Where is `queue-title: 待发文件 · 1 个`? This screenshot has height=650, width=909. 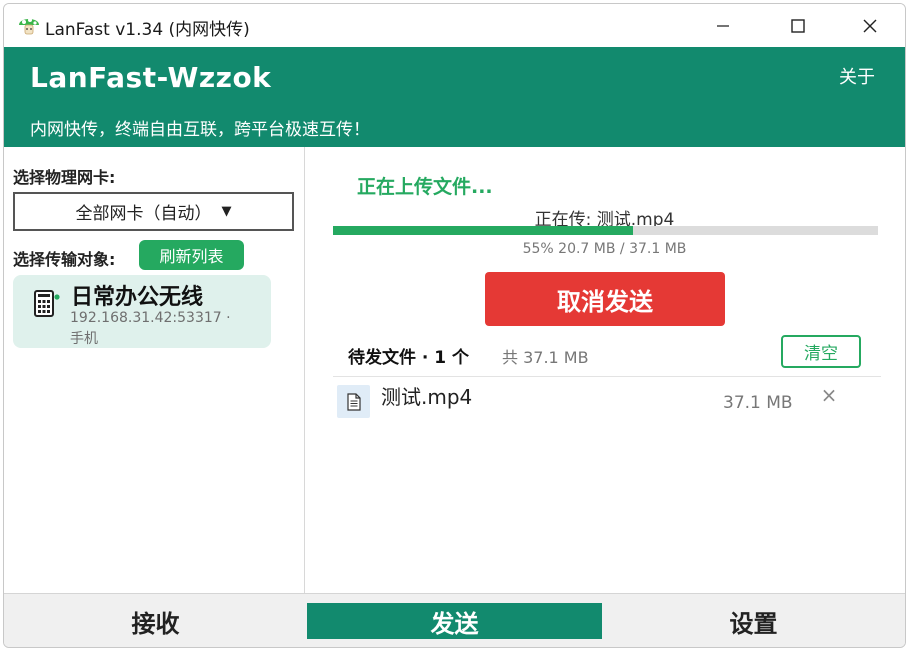 queue-title: 待发文件 · 1 个 is located at coordinates (409, 358).